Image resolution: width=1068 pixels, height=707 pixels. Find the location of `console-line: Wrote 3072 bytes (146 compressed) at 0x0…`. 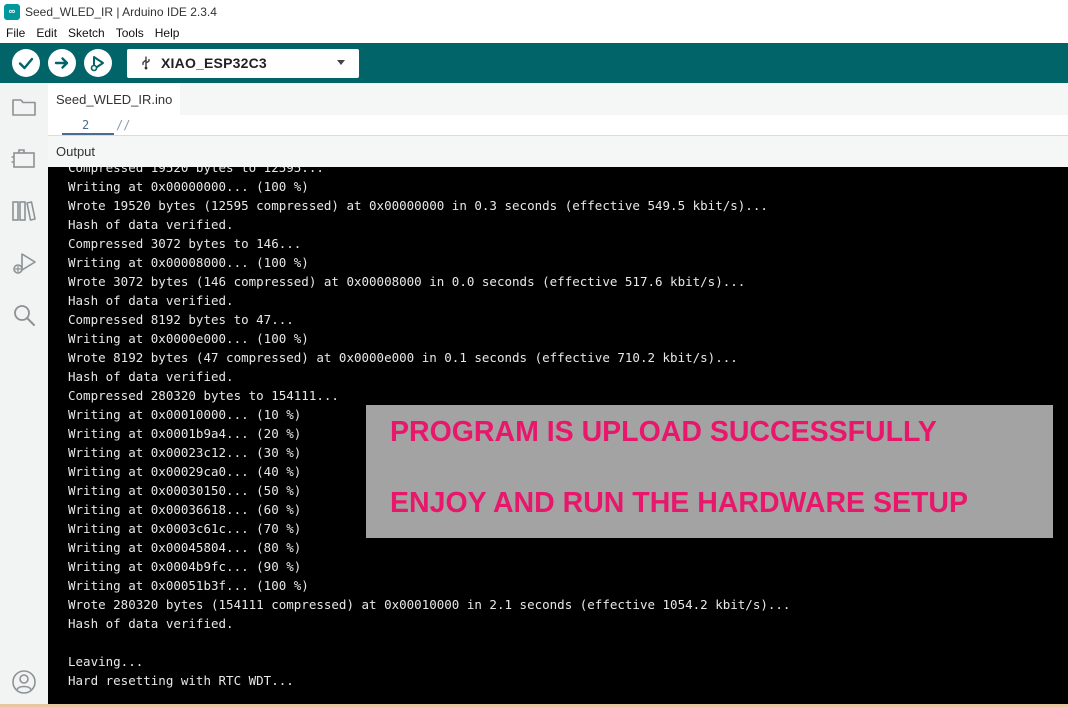

console-line: Wrote 3072 bytes (146 compressed) at 0x0… is located at coordinates (407, 281).